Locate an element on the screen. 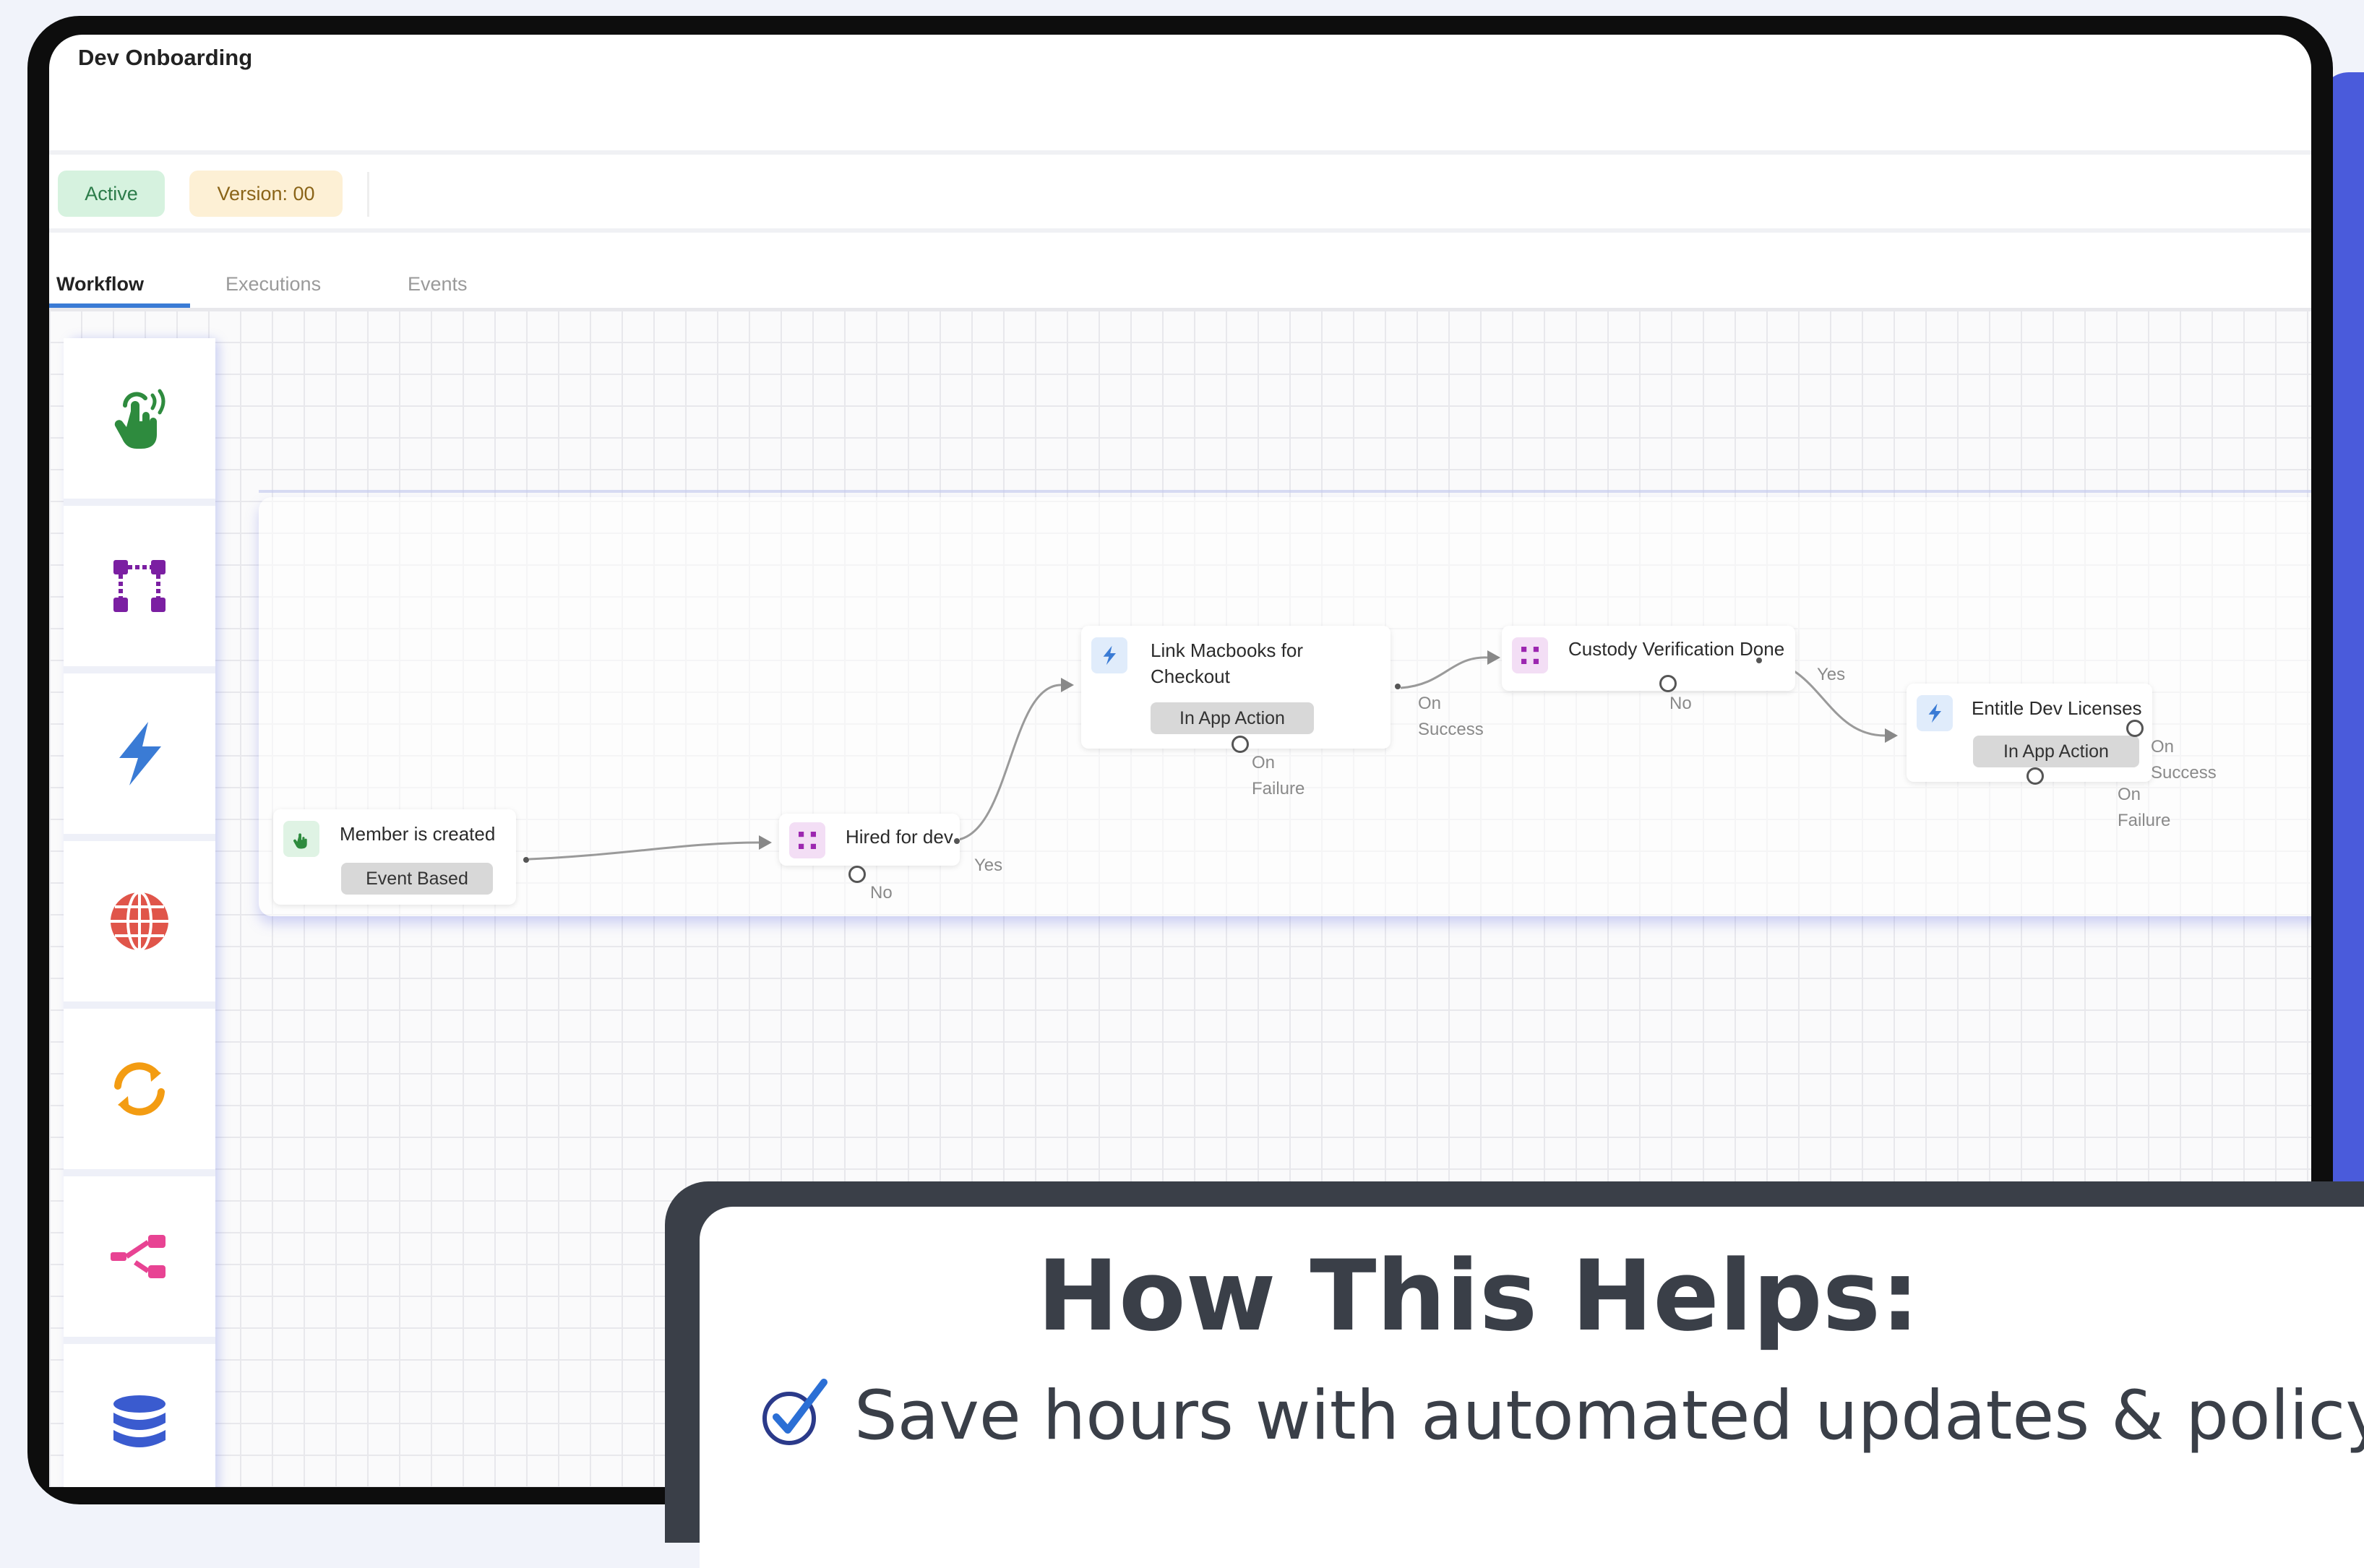 The height and width of the screenshot is (1568, 2364). condition-title-custody: Custody Verification Done is located at coordinates (1676, 649).